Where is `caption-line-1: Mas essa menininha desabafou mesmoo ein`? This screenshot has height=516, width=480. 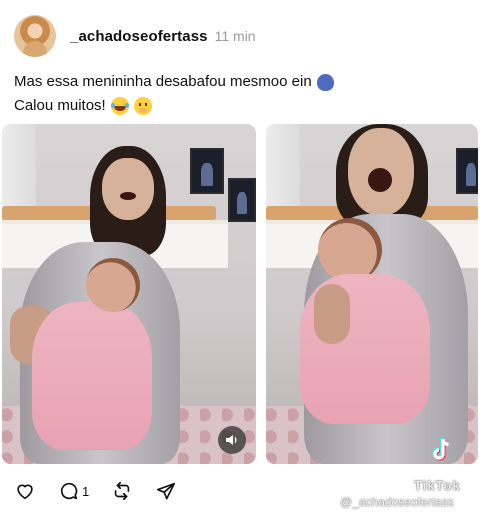 caption-line-1: Mas essa menininha desabafou mesmoo ein is located at coordinates (240, 82).